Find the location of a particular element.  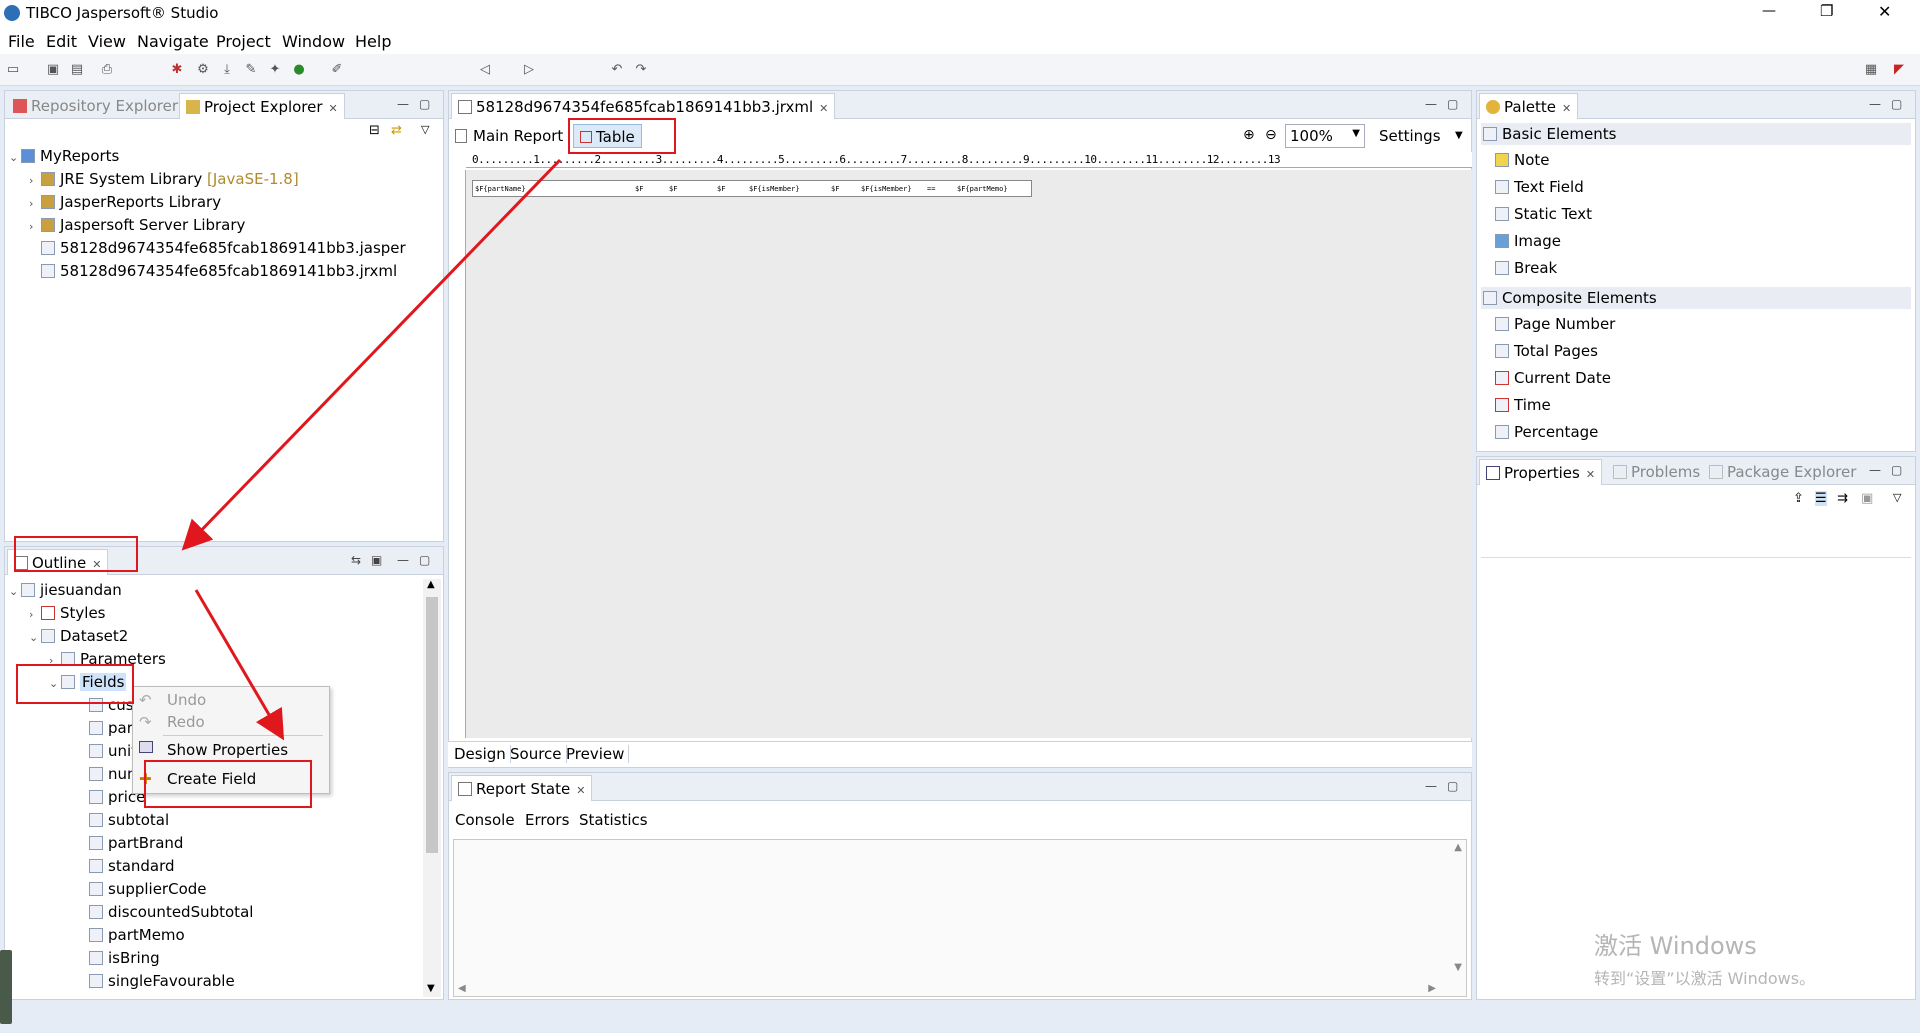

annotation-arrows is located at coordinates (371, 449).